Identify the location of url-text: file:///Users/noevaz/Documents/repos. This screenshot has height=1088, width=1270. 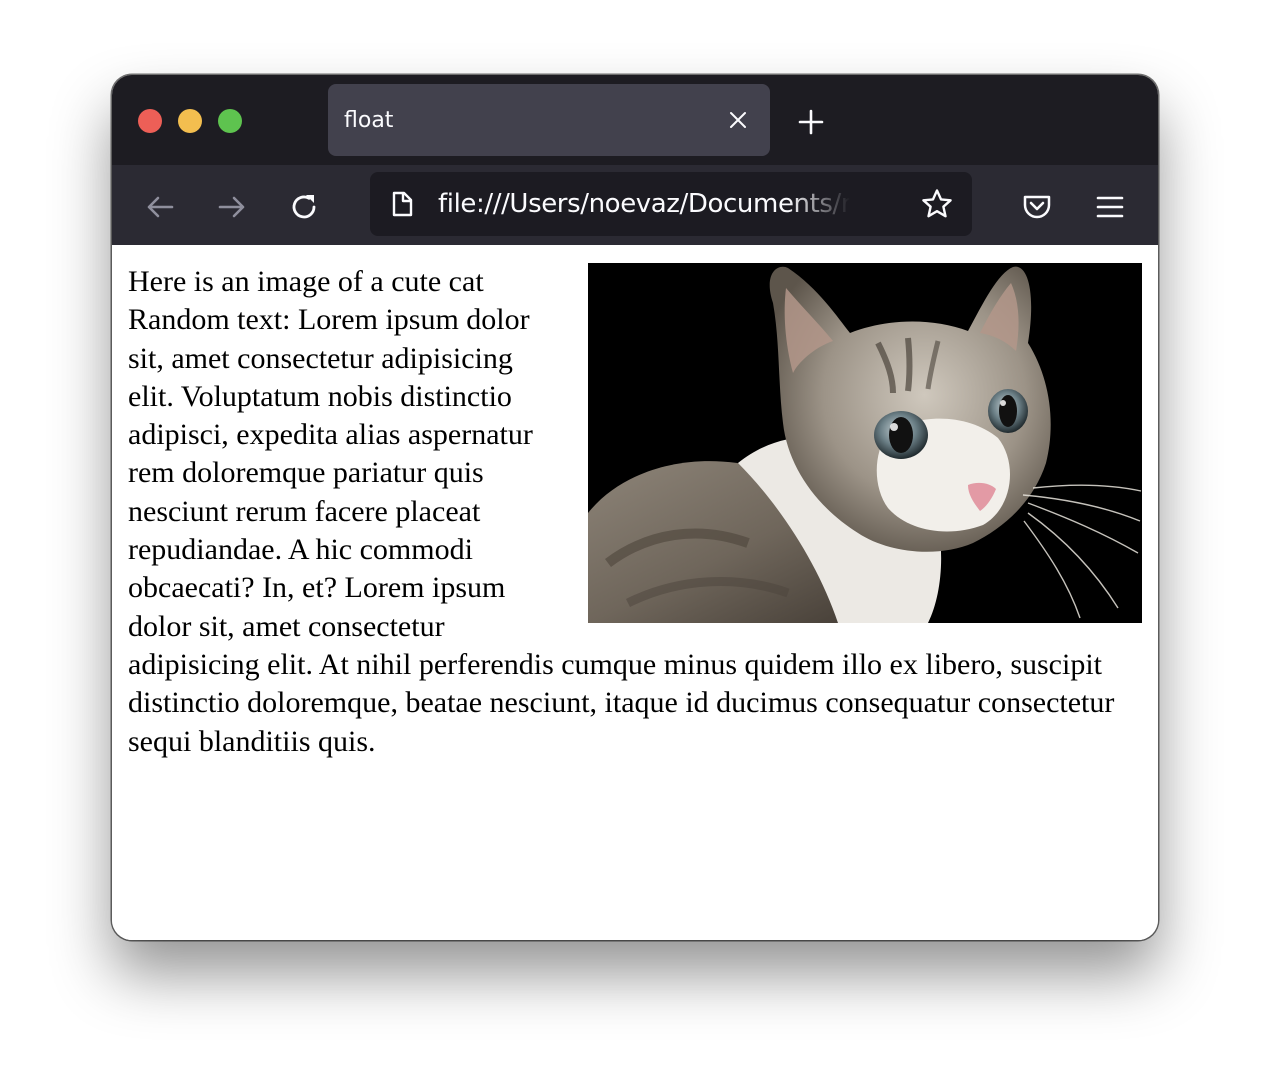
(644, 204).